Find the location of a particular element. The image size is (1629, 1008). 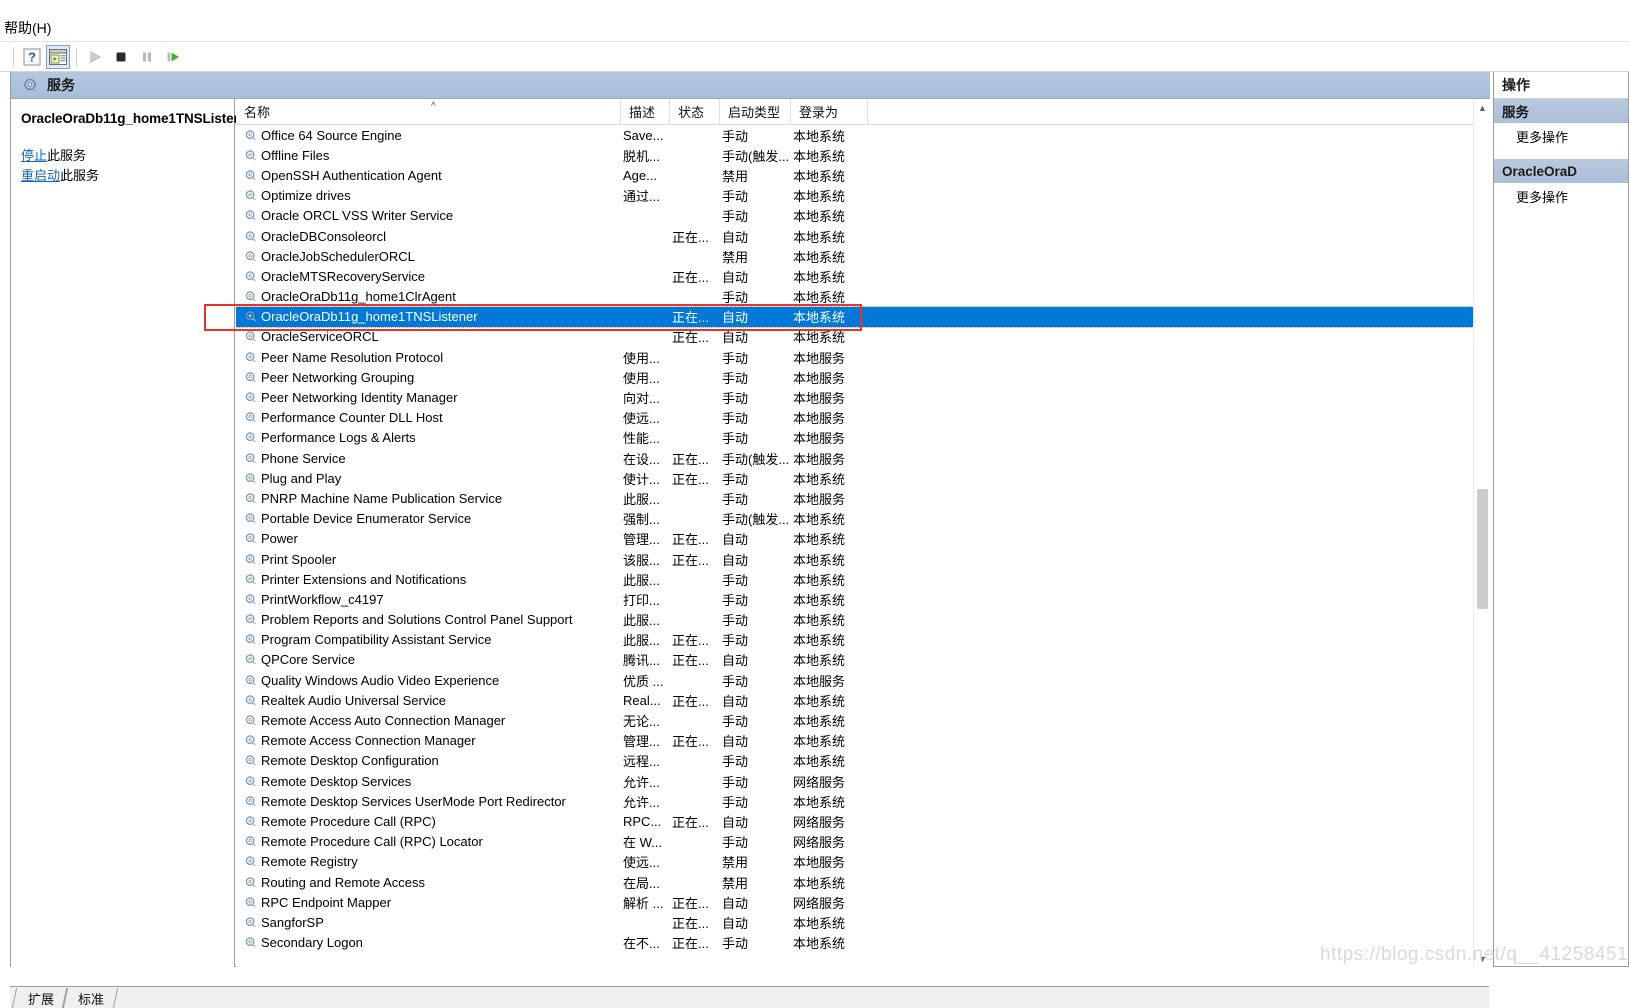

table-row: Offline Files 脱机... 手动(触发... 本地系统 is located at coordinates (854, 155).